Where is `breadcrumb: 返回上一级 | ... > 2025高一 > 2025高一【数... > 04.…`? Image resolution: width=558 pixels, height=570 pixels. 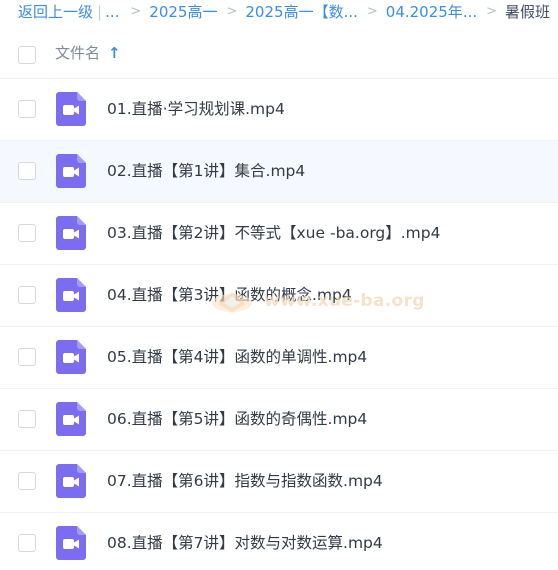 breadcrumb: 返回上一级 | ... > 2025高一 > 2025高一【数... > 04.… is located at coordinates (288, 12).